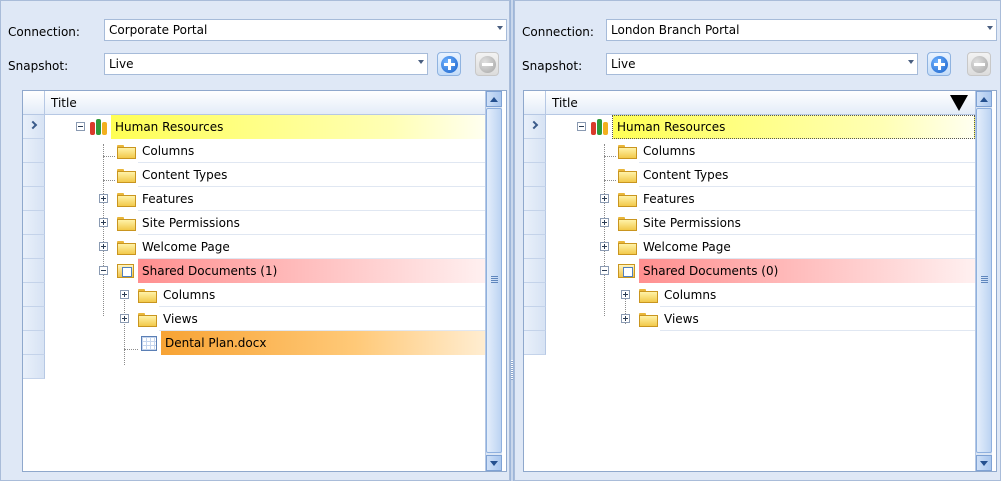 This screenshot has height=481, width=1001. What do you see at coordinates (149, 343) in the screenshot?
I see `document-icon` at bounding box center [149, 343].